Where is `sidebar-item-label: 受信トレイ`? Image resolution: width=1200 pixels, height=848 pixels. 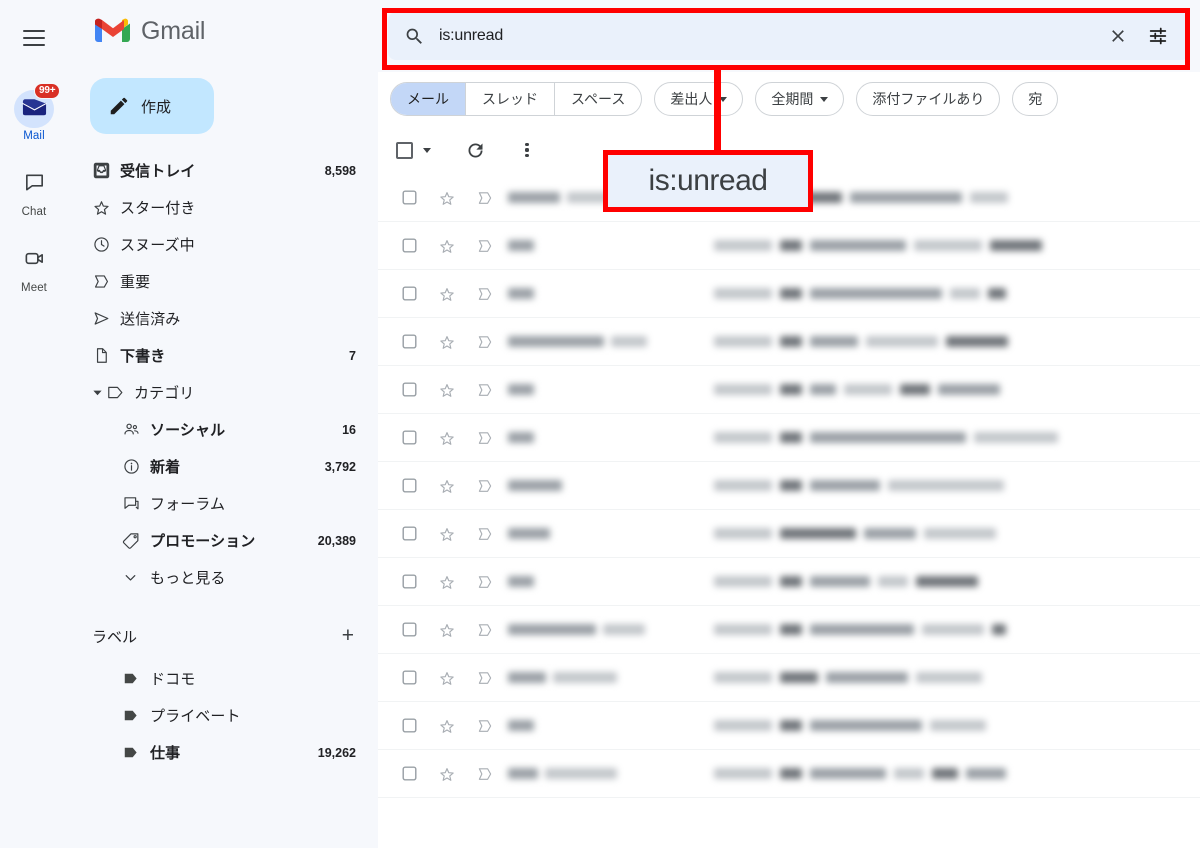 sidebar-item-label: 受信トレイ is located at coordinates (158, 171).